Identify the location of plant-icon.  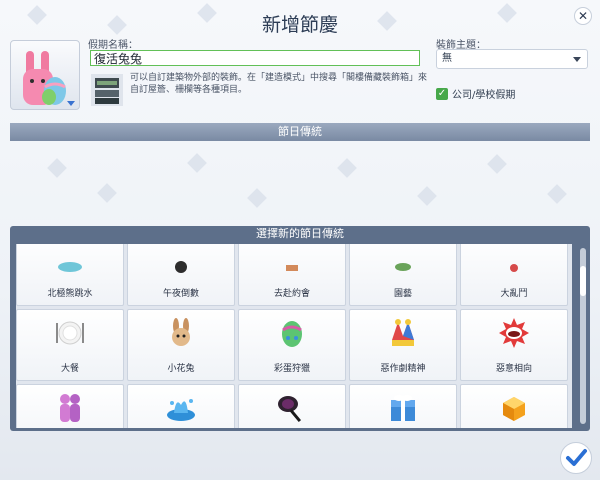
(403, 259).